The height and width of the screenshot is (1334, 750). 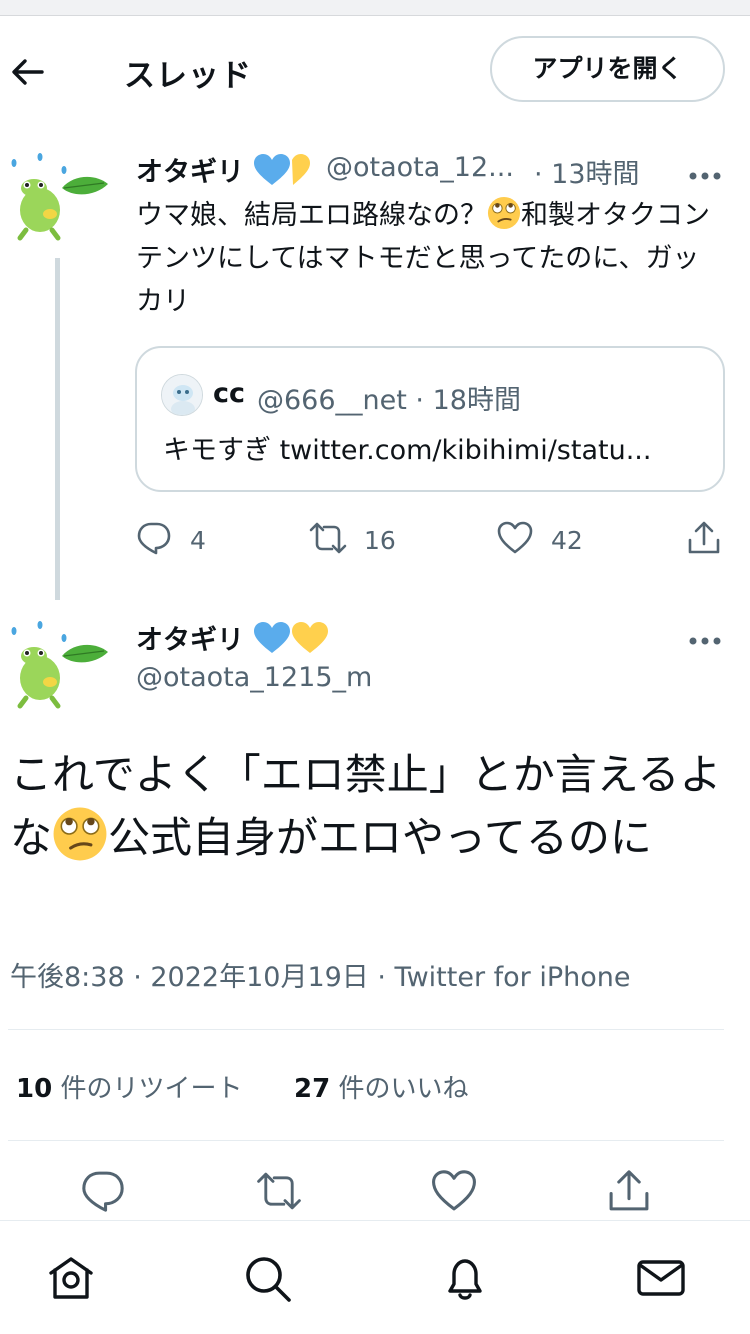 I want to click on reply-button, so click(x=103, y=1191).